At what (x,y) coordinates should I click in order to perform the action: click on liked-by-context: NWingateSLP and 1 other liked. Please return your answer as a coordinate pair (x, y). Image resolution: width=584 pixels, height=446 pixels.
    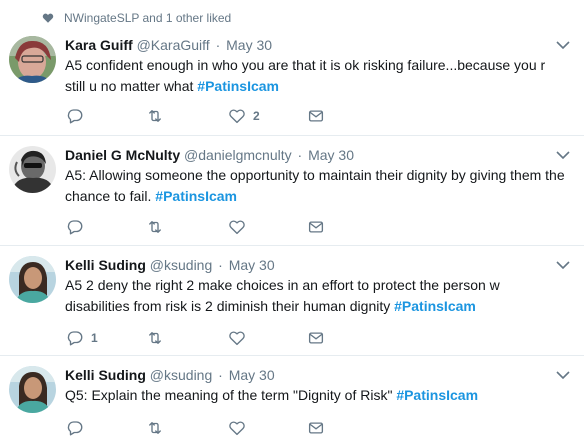
    Looking at the image, I should click on (292, 13).